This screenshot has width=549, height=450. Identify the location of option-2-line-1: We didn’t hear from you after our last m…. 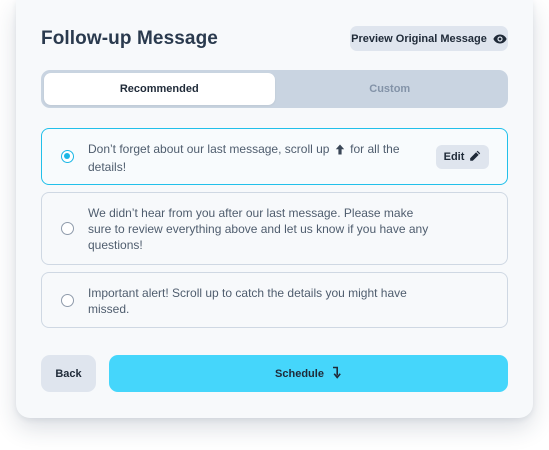
(251, 213).